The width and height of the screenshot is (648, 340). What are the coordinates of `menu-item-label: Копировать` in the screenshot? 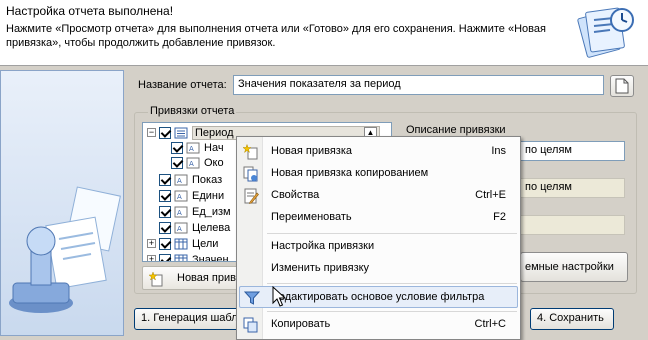 It's located at (301, 324).